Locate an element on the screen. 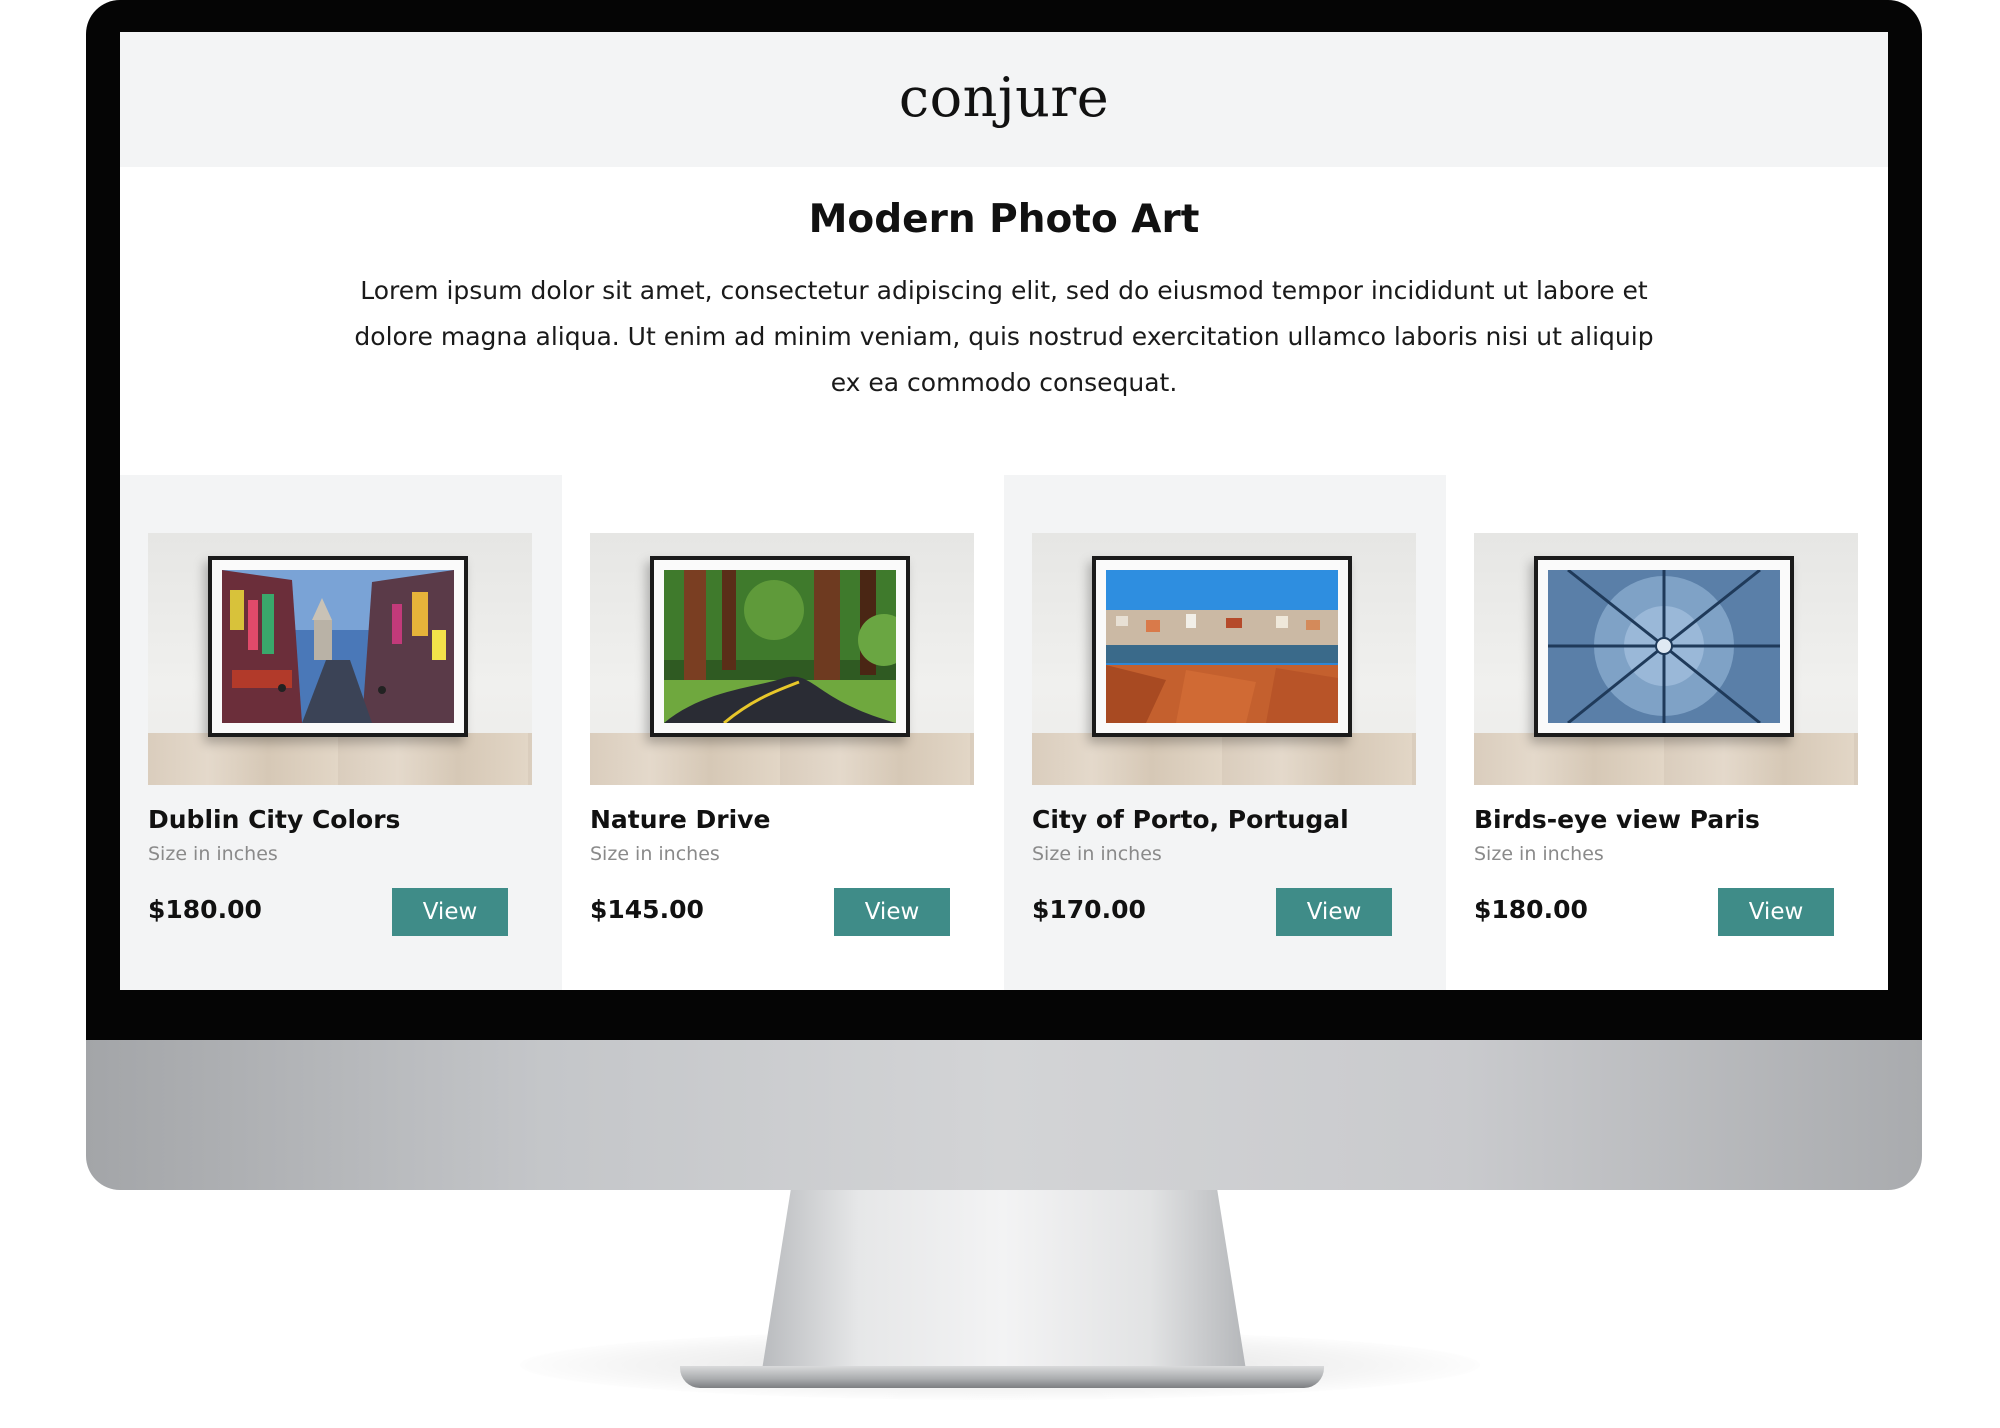  product-card: Nature Drive Size in inches $145.00 View is located at coordinates (783, 732).